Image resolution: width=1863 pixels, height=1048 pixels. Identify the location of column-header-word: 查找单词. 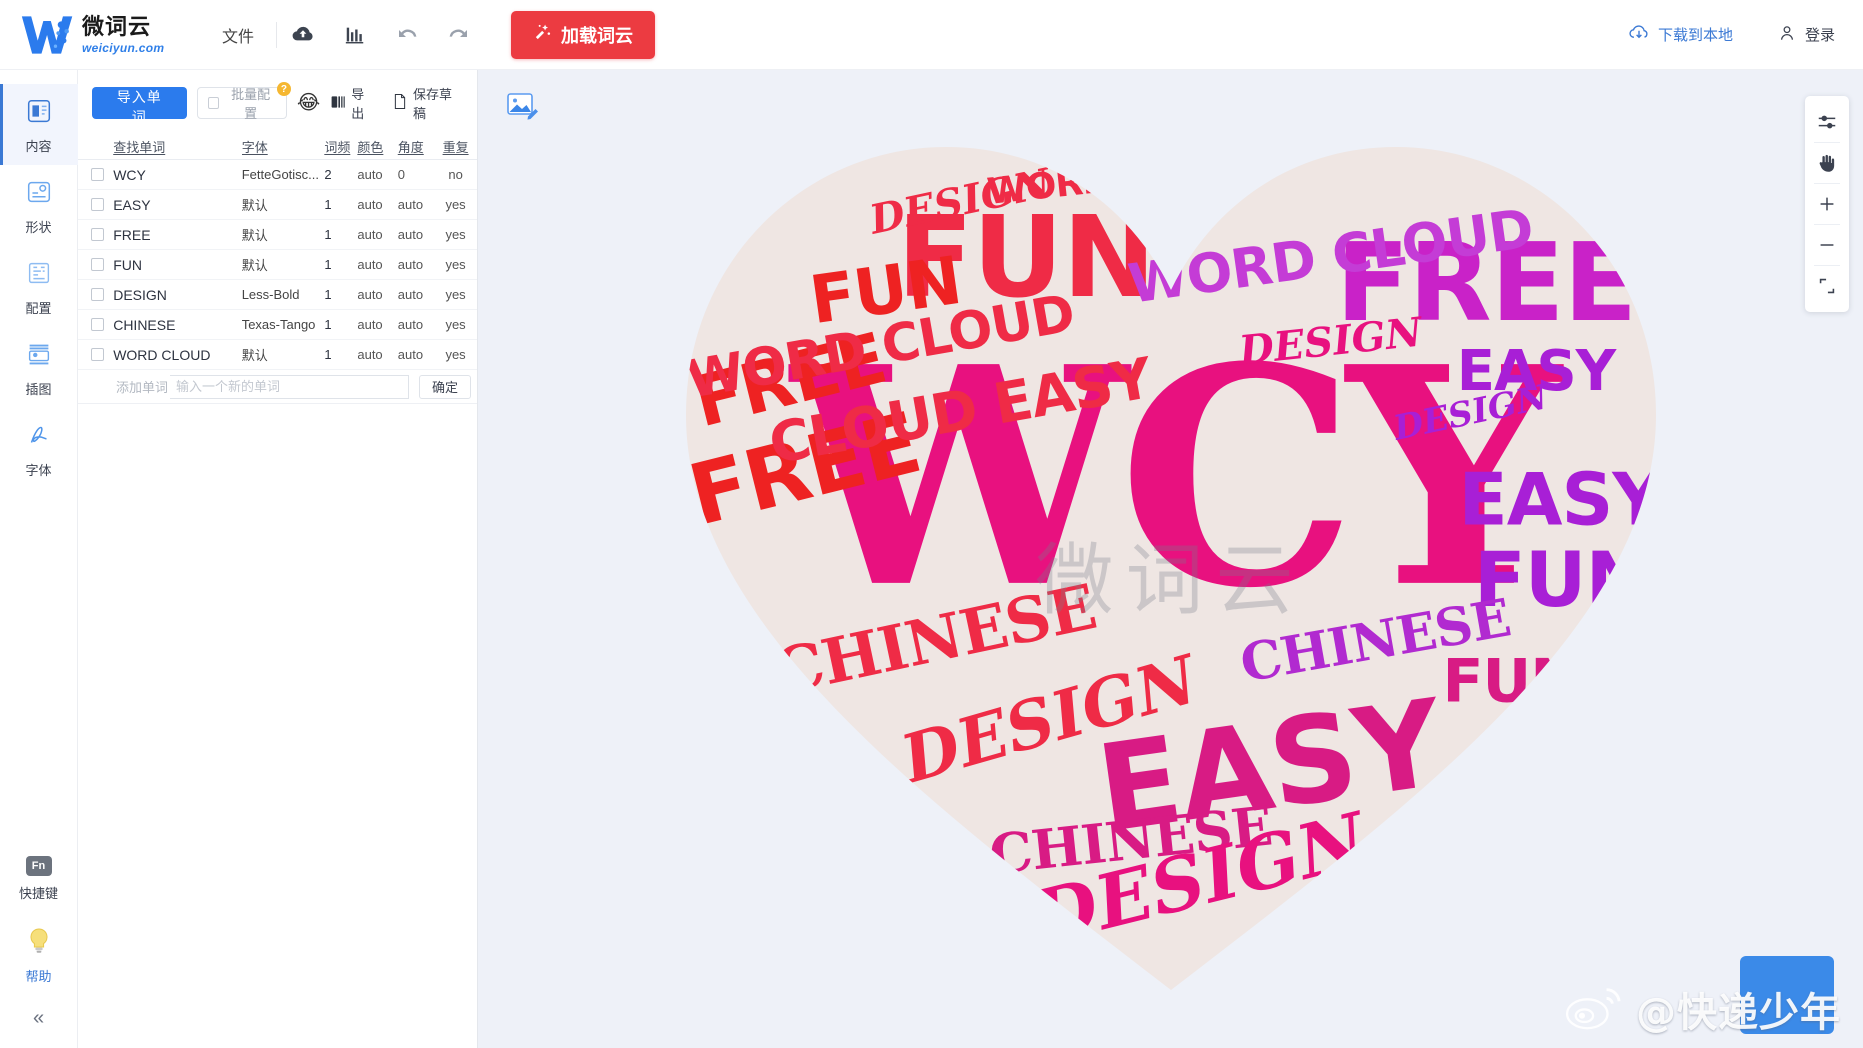
(177, 146).